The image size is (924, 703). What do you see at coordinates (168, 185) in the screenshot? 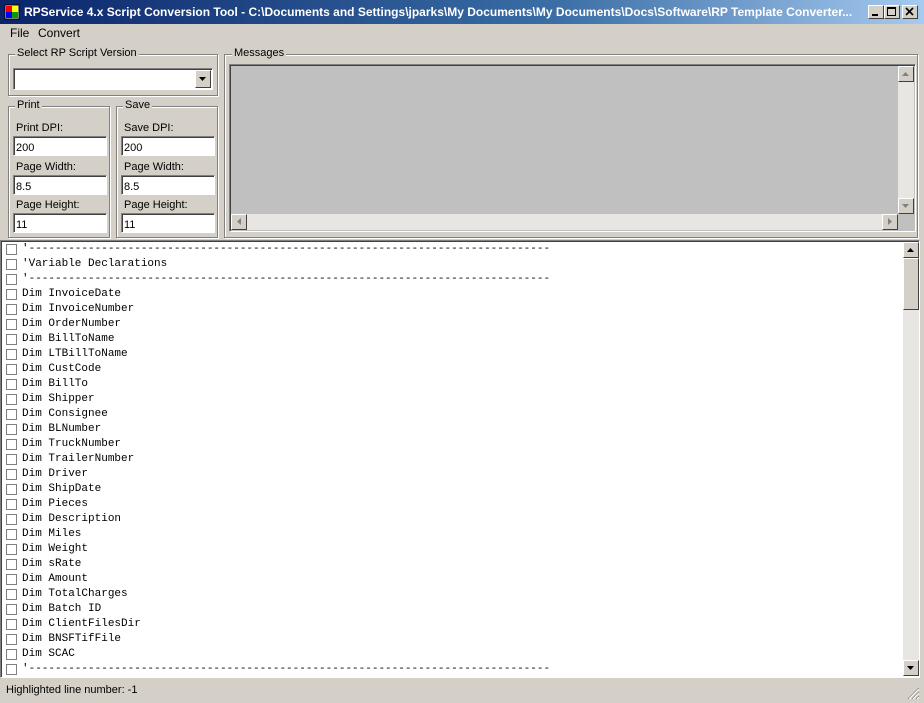
I see `save-page-width-input` at bounding box center [168, 185].